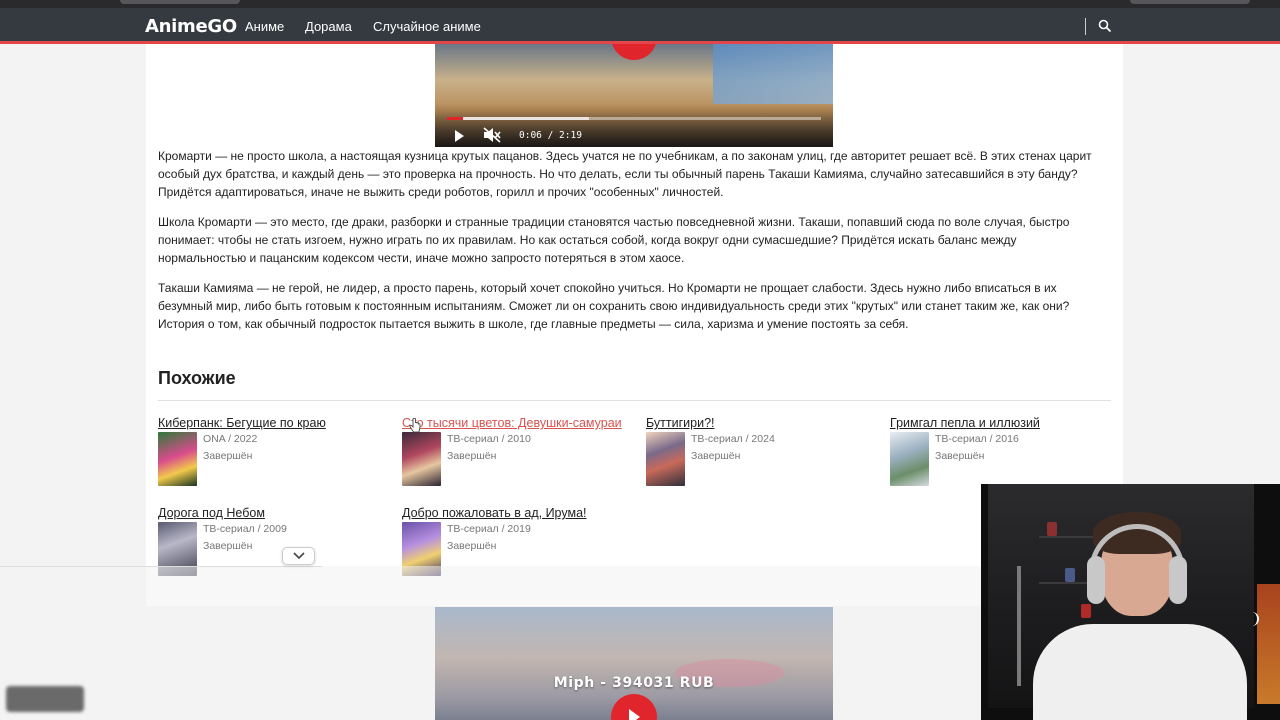 This screenshot has width=1280, height=720. What do you see at coordinates (634, 683) in the screenshot?
I see `donation-alert-text: Miph - 394031 RUB` at bounding box center [634, 683].